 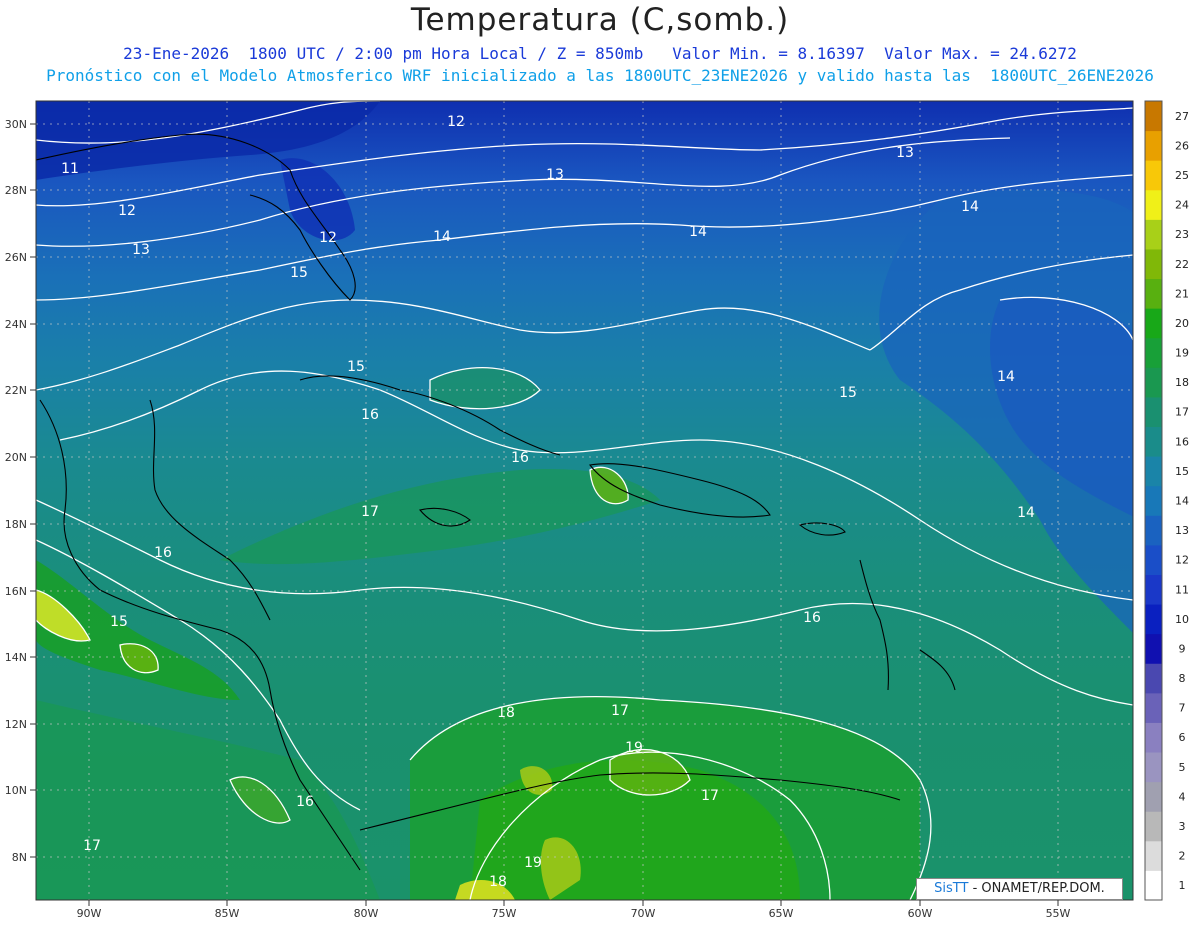 What do you see at coordinates (1182, 412) in the screenshot?
I see `colorbar-label: 17` at bounding box center [1182, 412].